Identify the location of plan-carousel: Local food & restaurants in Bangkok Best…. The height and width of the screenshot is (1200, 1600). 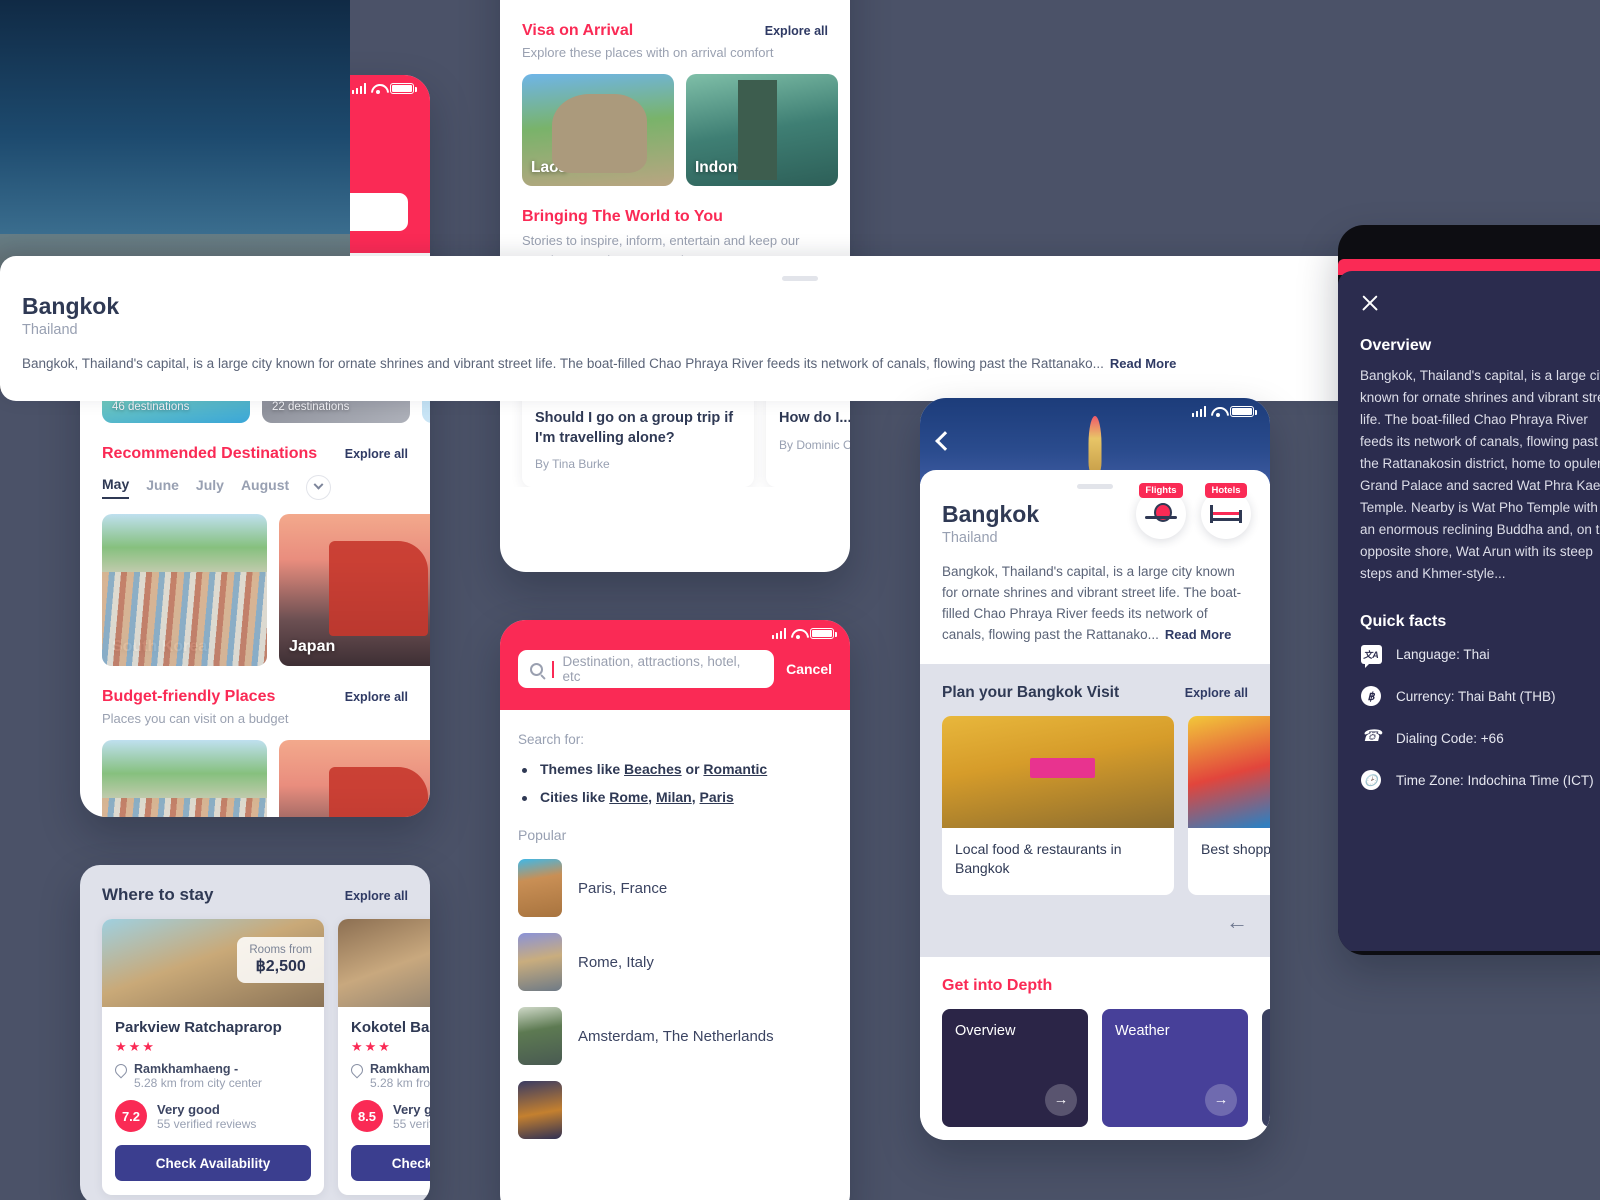
(1106, 805).